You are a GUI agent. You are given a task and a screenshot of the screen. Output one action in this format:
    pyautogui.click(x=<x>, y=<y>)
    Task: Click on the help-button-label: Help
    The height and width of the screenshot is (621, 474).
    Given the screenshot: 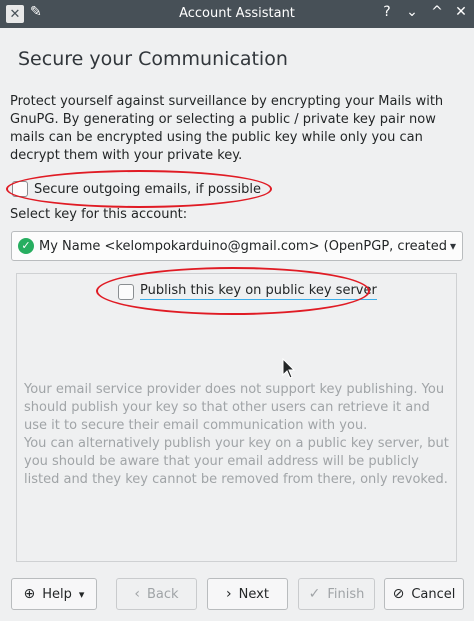 What is the action you would take?
    pyautogui.click(x=57, y=594)
    